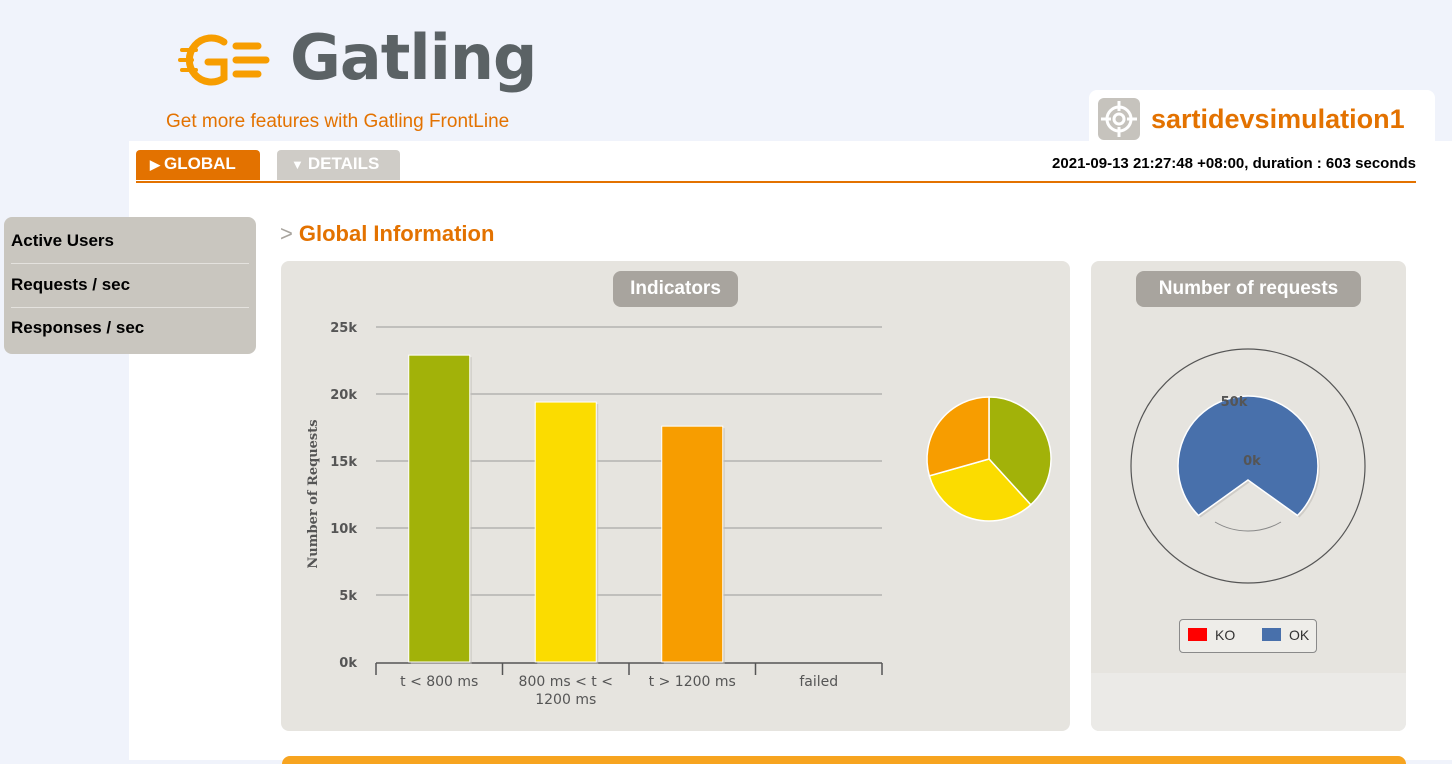  What do you see at coordinates (297, 164) in the screenshot?
I see `caret-down-icon: ▼` at bounding box center [297, 164].